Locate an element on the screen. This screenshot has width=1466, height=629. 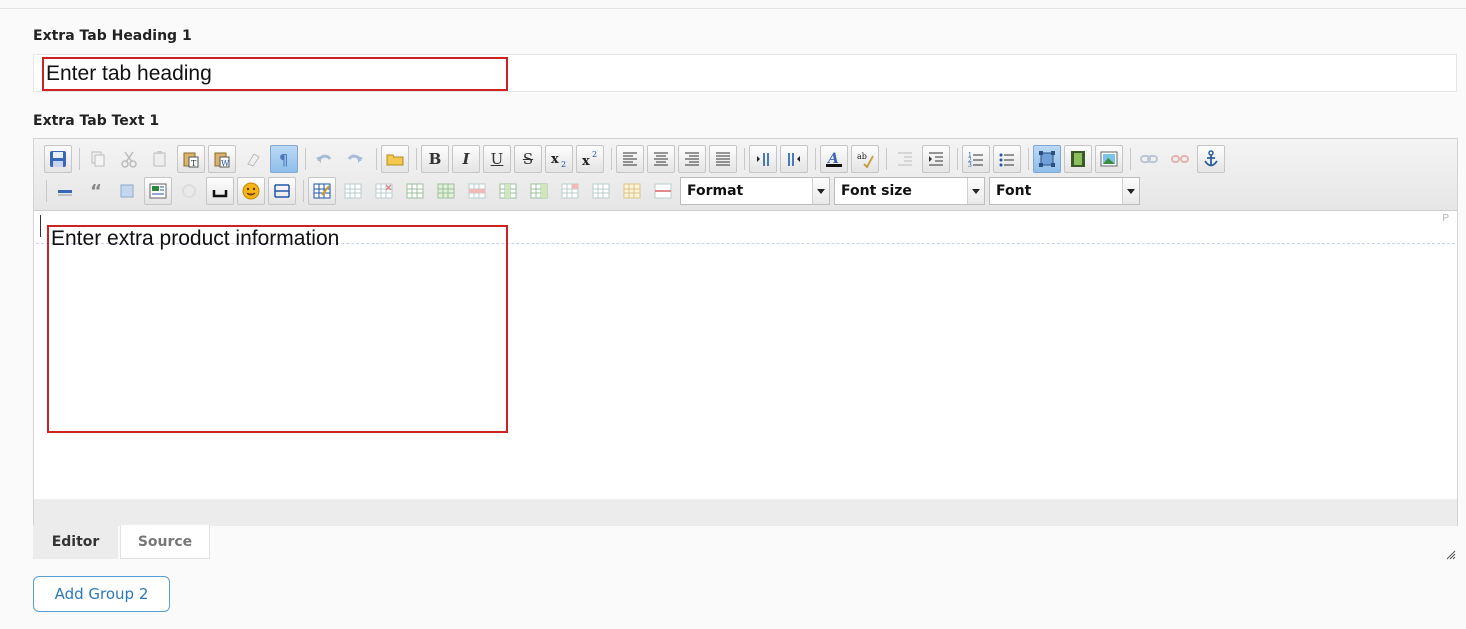
align-justify-icon is located at coordinates (723, 159).